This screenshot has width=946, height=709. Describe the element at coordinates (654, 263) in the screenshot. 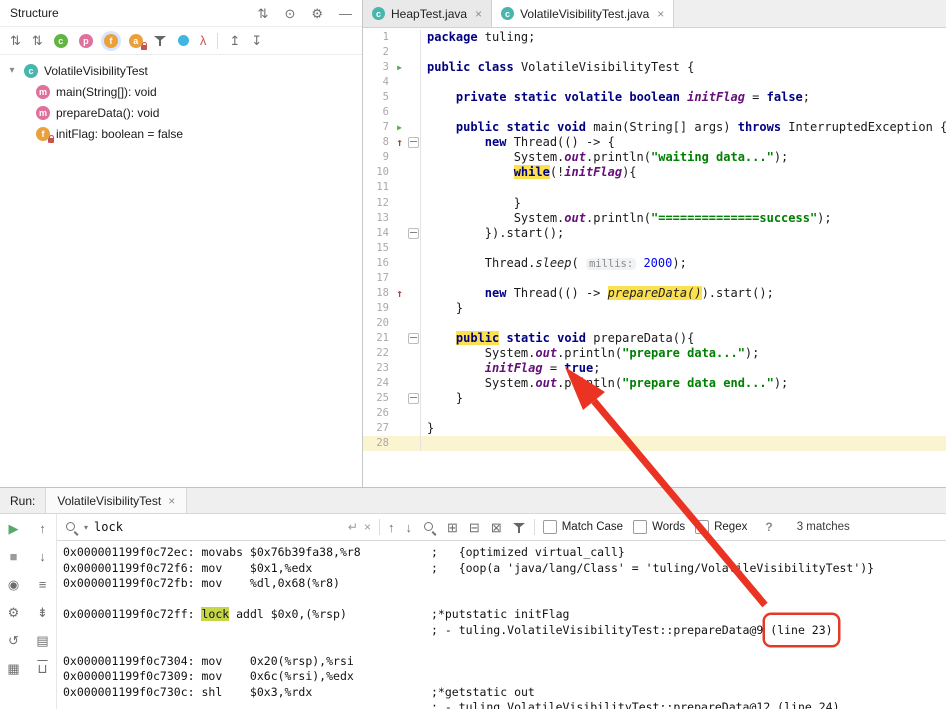

I see `code-line: 16 Thread.sleep( millis: 2000);` at that location.